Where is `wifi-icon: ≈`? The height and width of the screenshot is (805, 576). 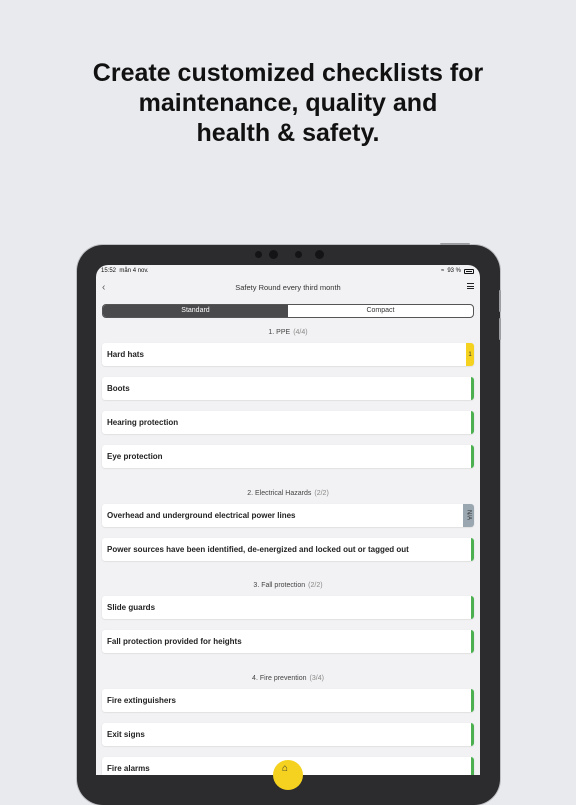
wifi-icon: ≈ is located at coordinates (443, 271).